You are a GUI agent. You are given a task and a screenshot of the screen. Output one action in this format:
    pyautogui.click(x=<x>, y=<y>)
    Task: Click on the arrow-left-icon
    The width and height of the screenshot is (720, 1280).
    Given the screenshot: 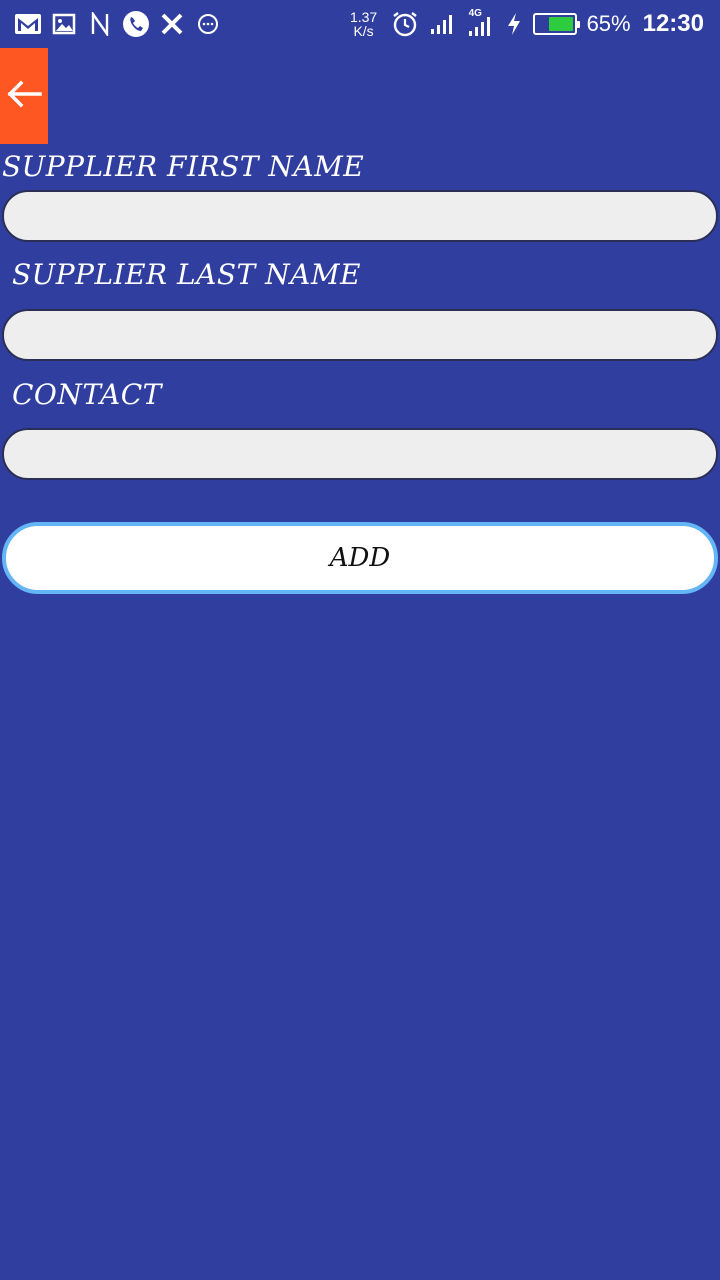 What is the action you would take?
    pyautogui.click(x=24, y=96)
    